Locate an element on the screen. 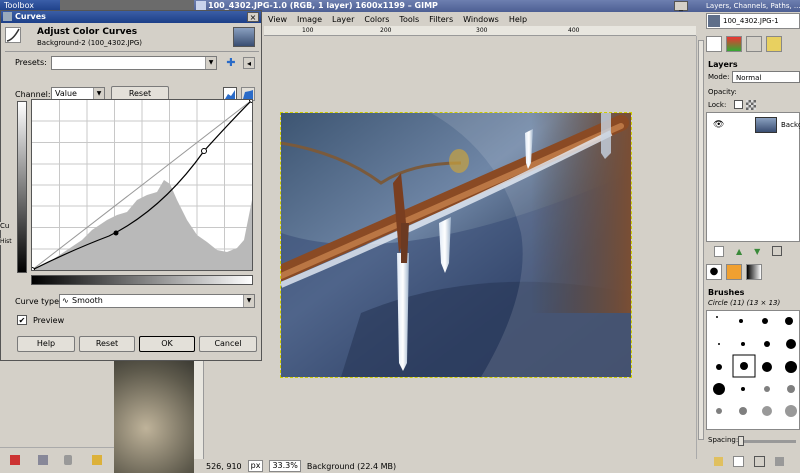 This screenshot has height=473, width=800. dock-tabs is located at coordinates (752, 44).